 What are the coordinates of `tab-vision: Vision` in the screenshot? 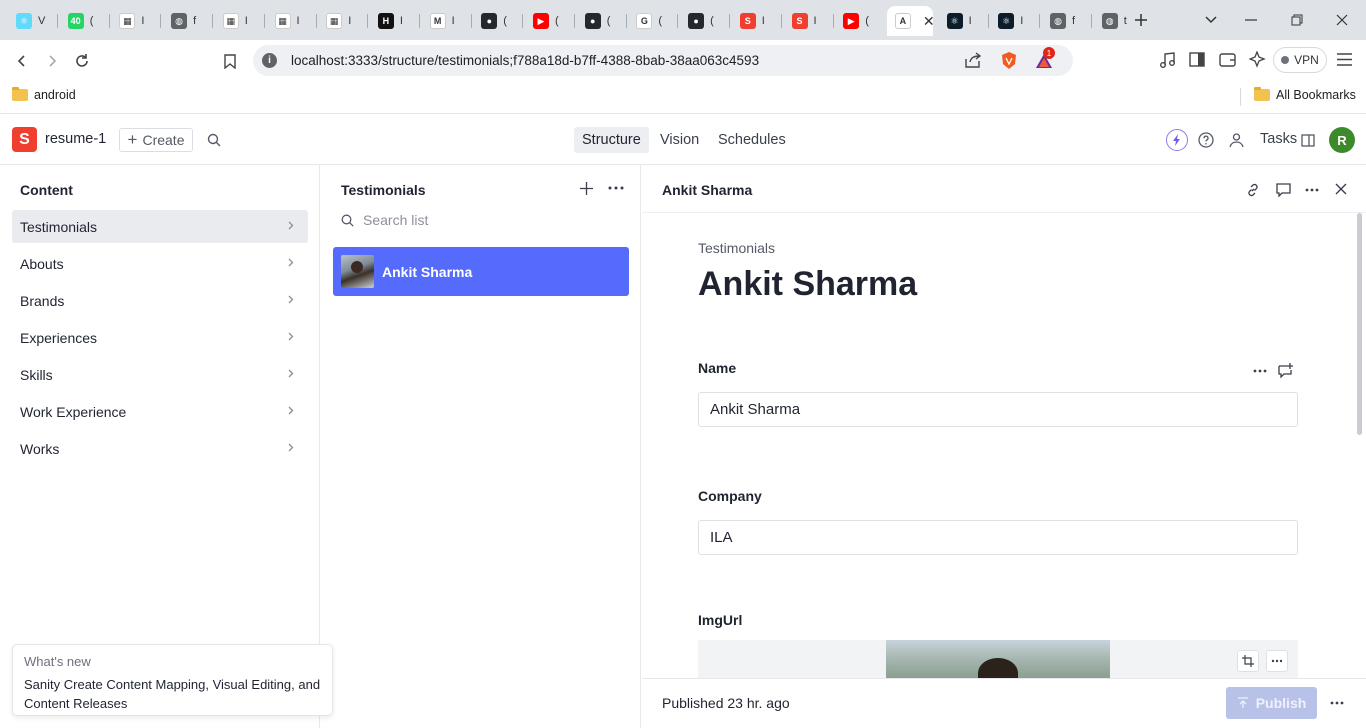 It's located at (679, 140).